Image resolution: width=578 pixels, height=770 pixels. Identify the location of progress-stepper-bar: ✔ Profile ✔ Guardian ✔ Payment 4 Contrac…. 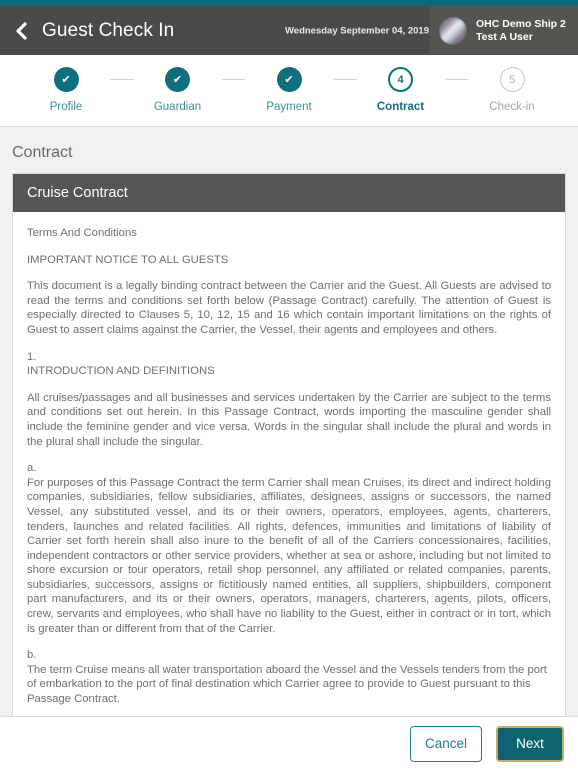
(289, 91).